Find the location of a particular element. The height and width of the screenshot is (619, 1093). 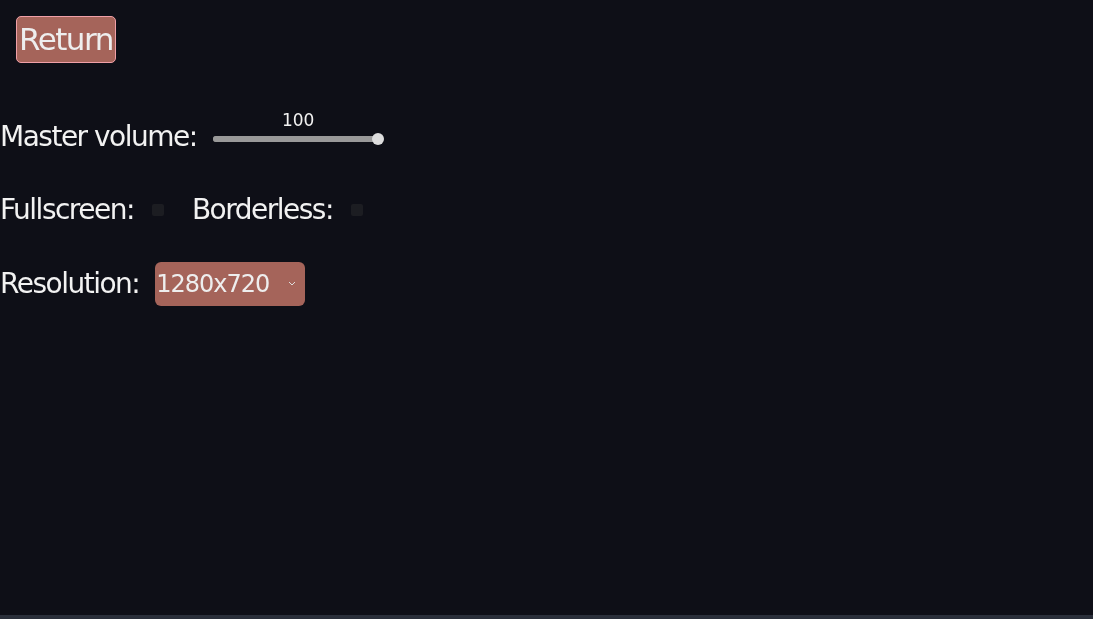

toggle-label: Borderless: is located at coordinates (262, 210).